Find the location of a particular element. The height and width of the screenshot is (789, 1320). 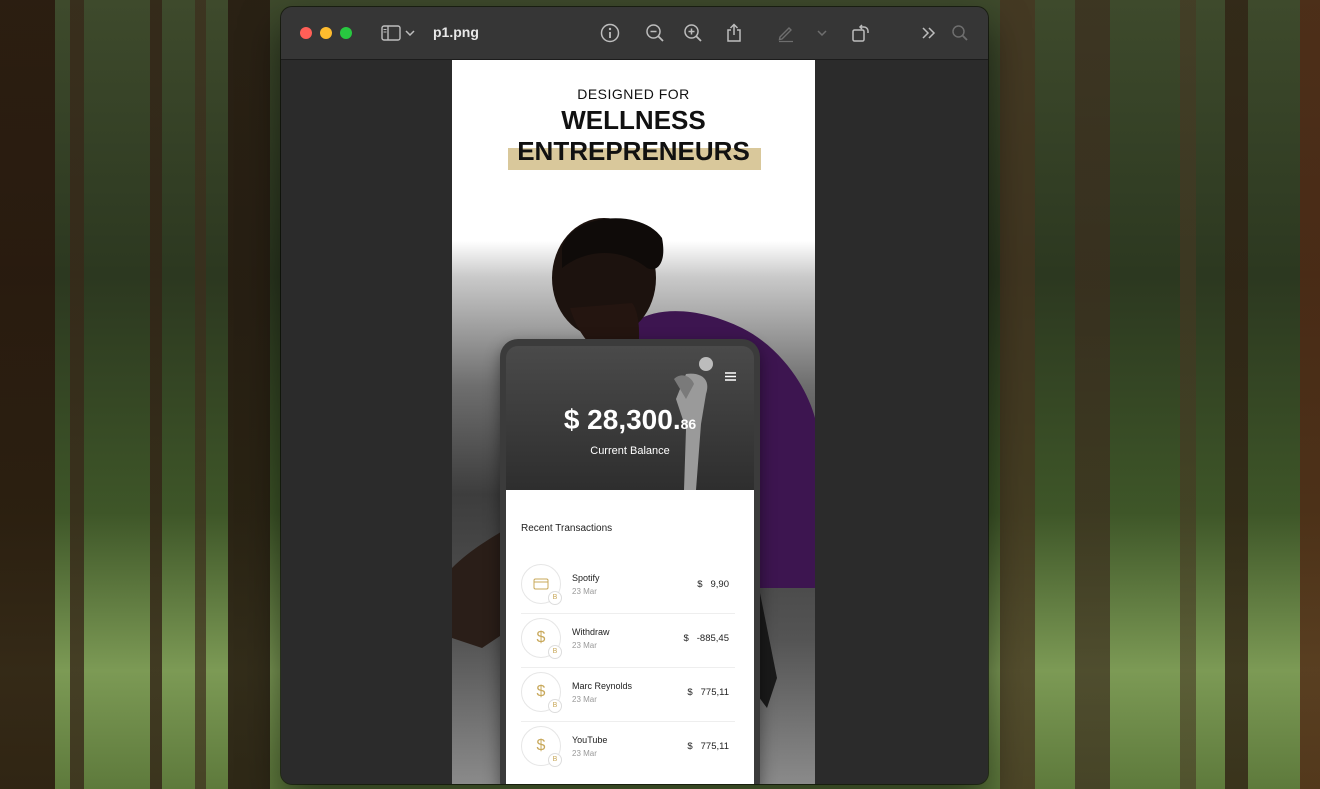

transaction-amount: $ -885,45 is located at coordinates (706, 638).